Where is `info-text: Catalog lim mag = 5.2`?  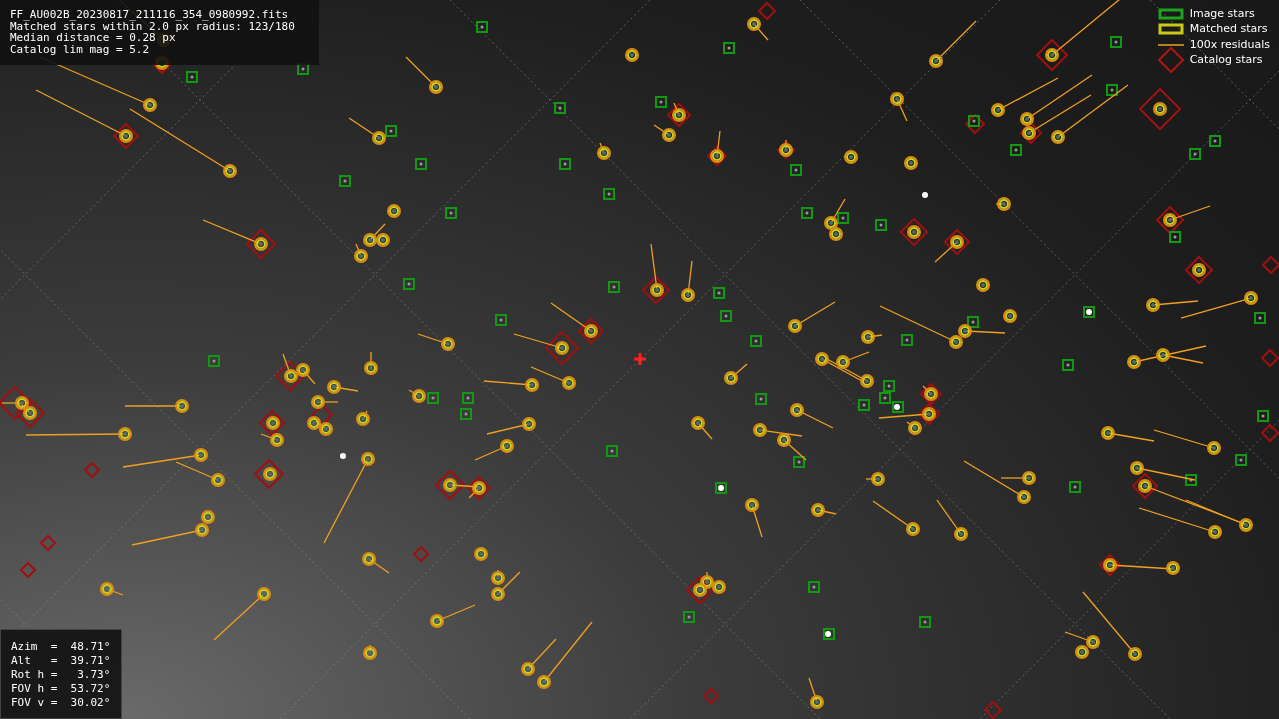 info-text: Catalog lim mag = 5.2 is located at coordinates (80, 49).